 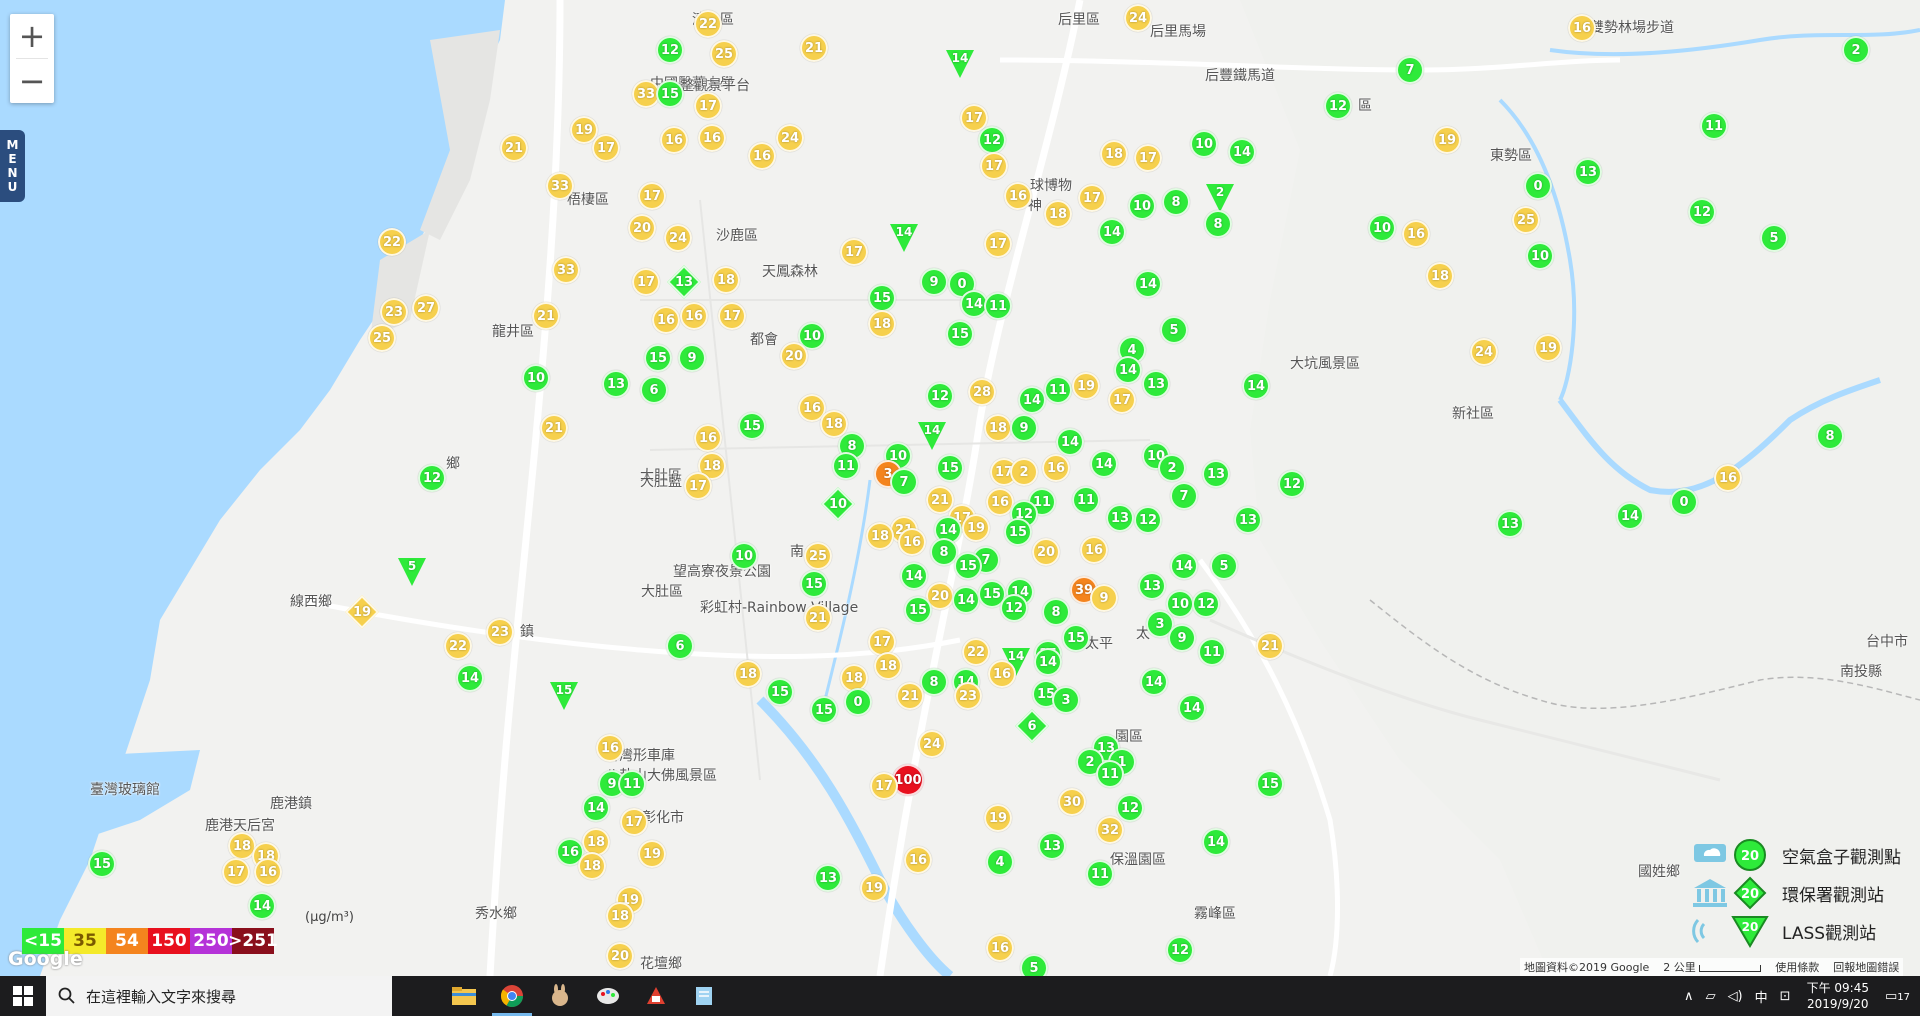 What do you see at coordinates (704, 996) in the screenshot?
I see `app-notepad-button` at bounding box center [704, 996].